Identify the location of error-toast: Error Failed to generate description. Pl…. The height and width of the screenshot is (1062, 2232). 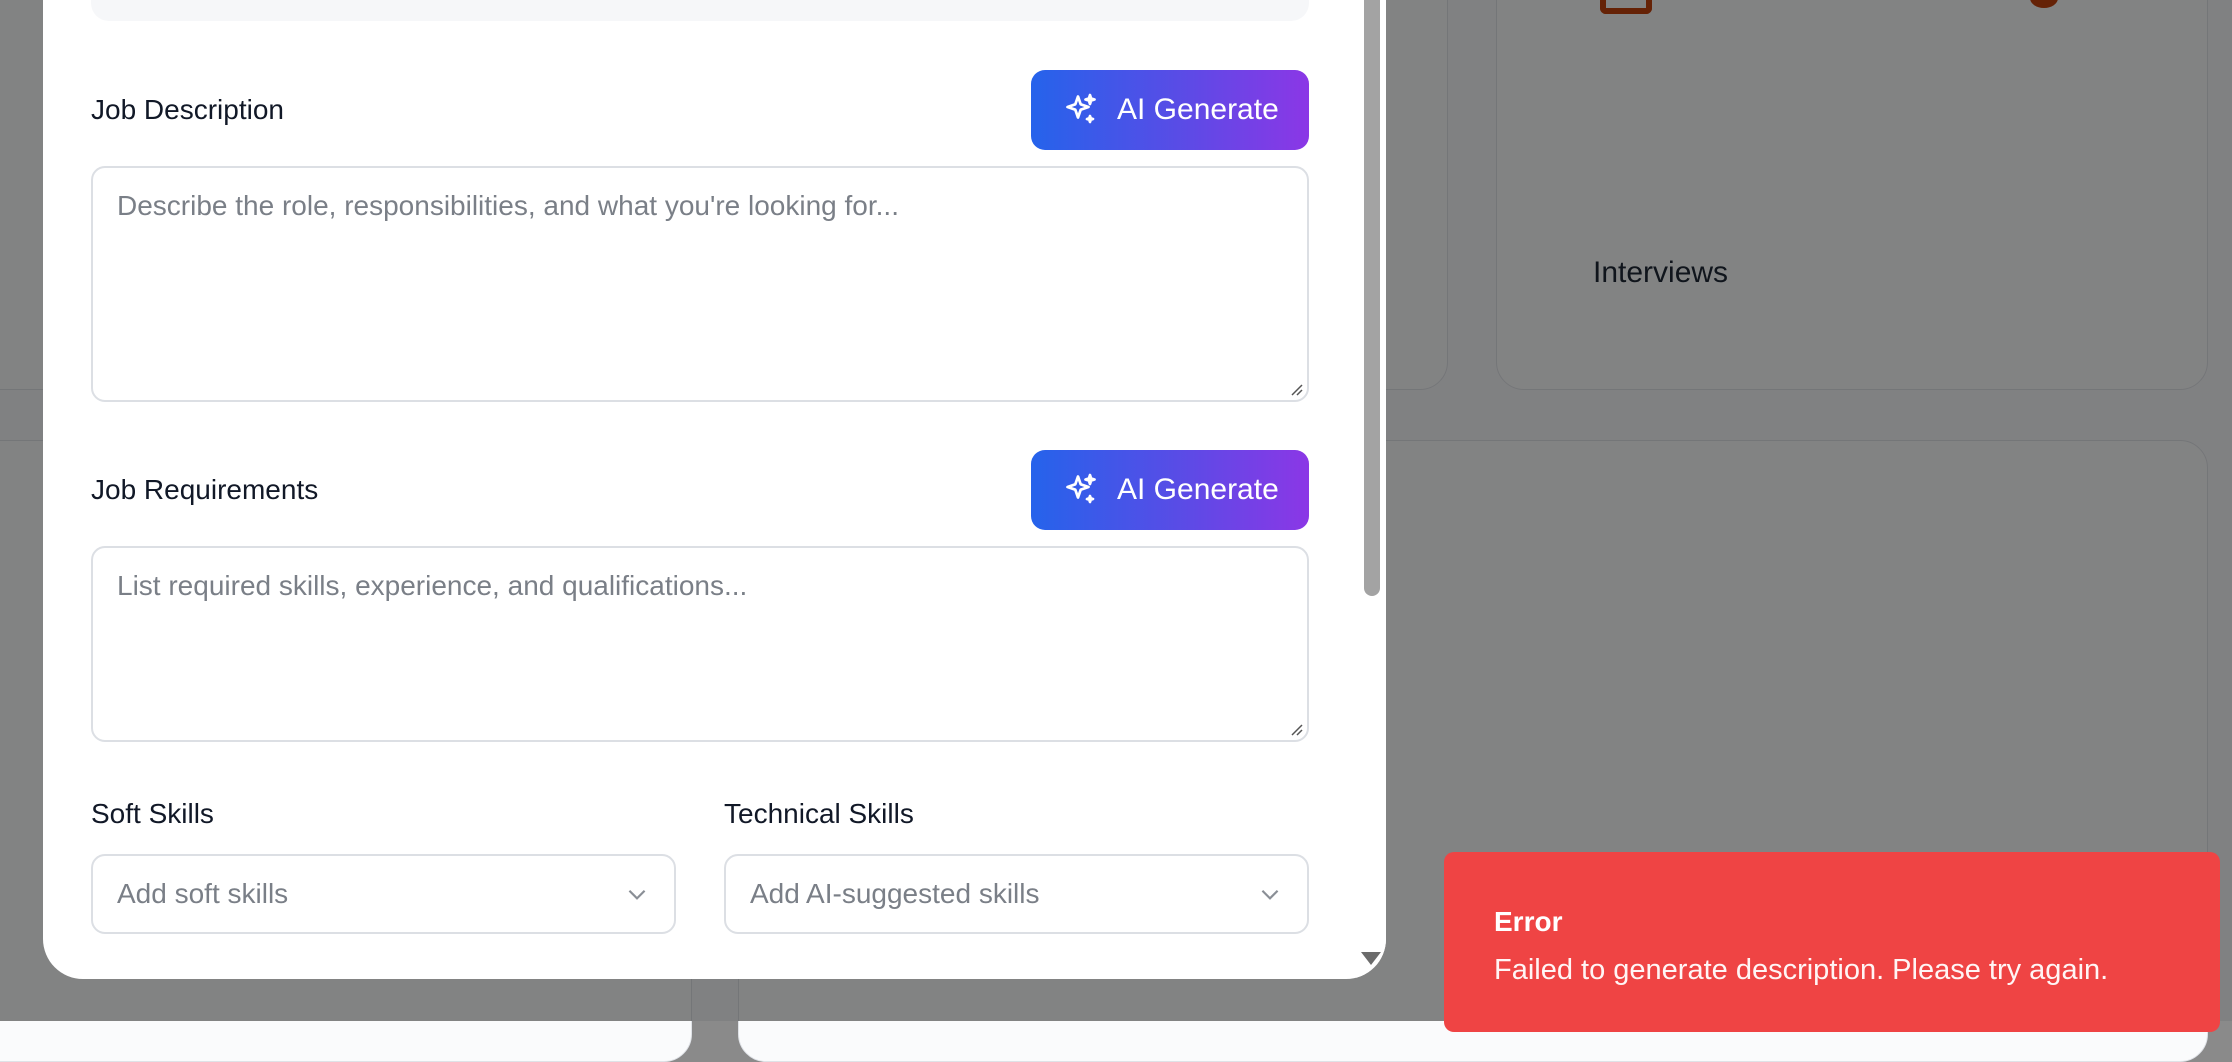
(1832, 942).